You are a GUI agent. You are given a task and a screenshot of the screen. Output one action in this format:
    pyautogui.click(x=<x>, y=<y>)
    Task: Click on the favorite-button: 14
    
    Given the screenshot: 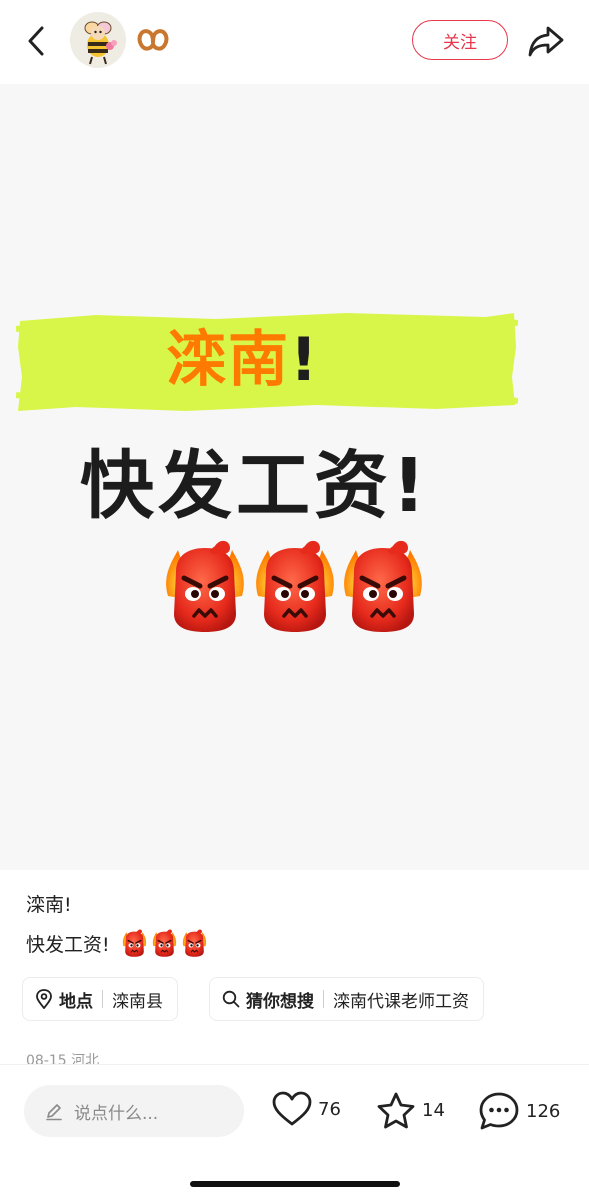 What is the action you would take?
    pyautogui.click(x=410, y=1110)
    